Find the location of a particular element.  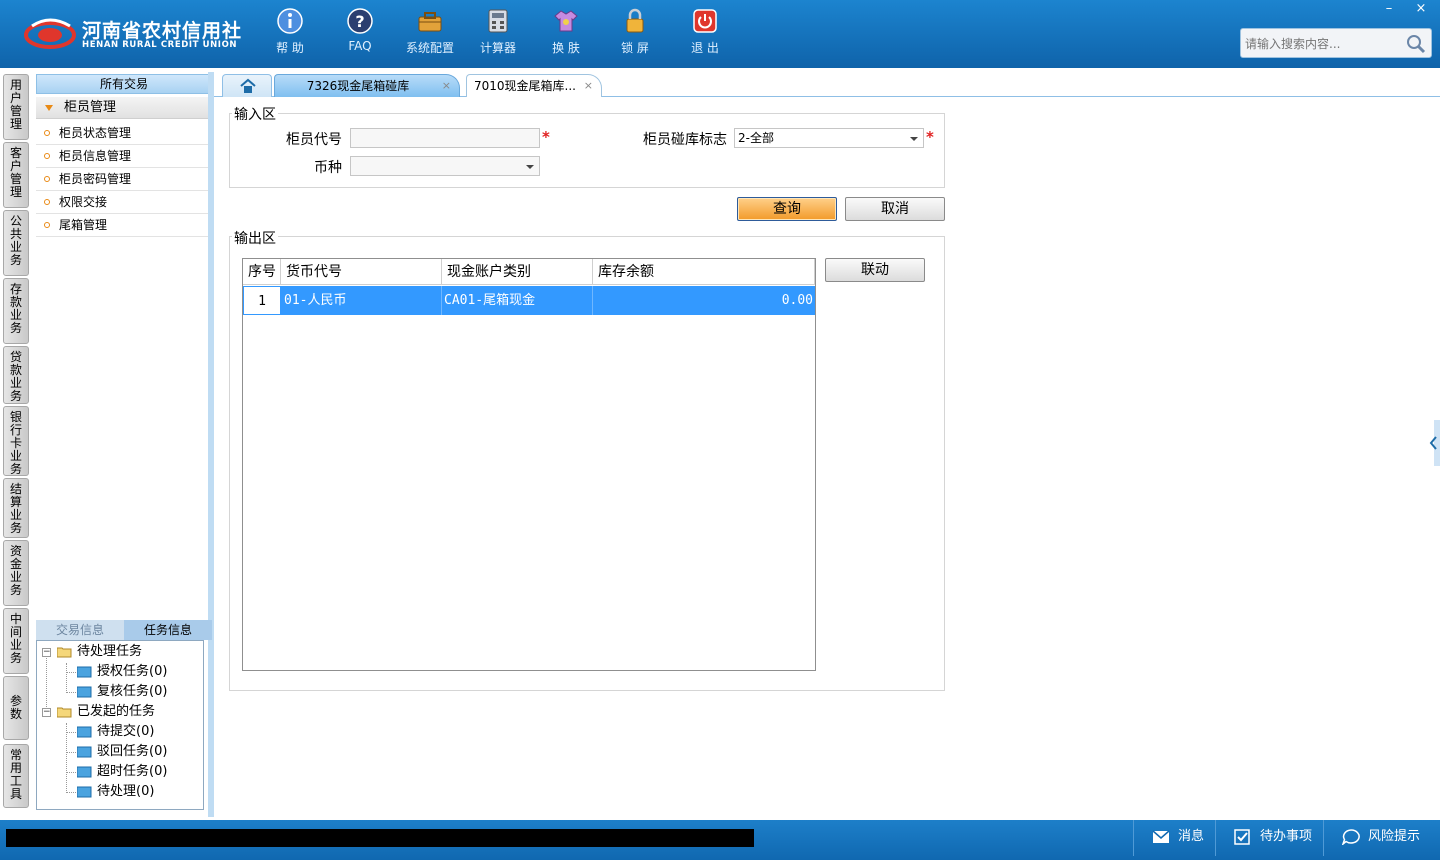

menu-item-teller-info: 柜员信息管理 is located at coordinates (124, 156).